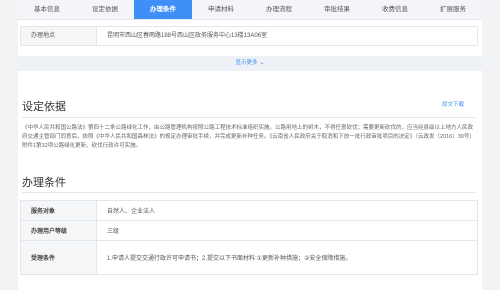 Image resolution: width=500 pixels, height=290 pixels. Describe the element at coordinates (221, 9) in the screenshot. I see `tab-materials: 申请材料` at that location.